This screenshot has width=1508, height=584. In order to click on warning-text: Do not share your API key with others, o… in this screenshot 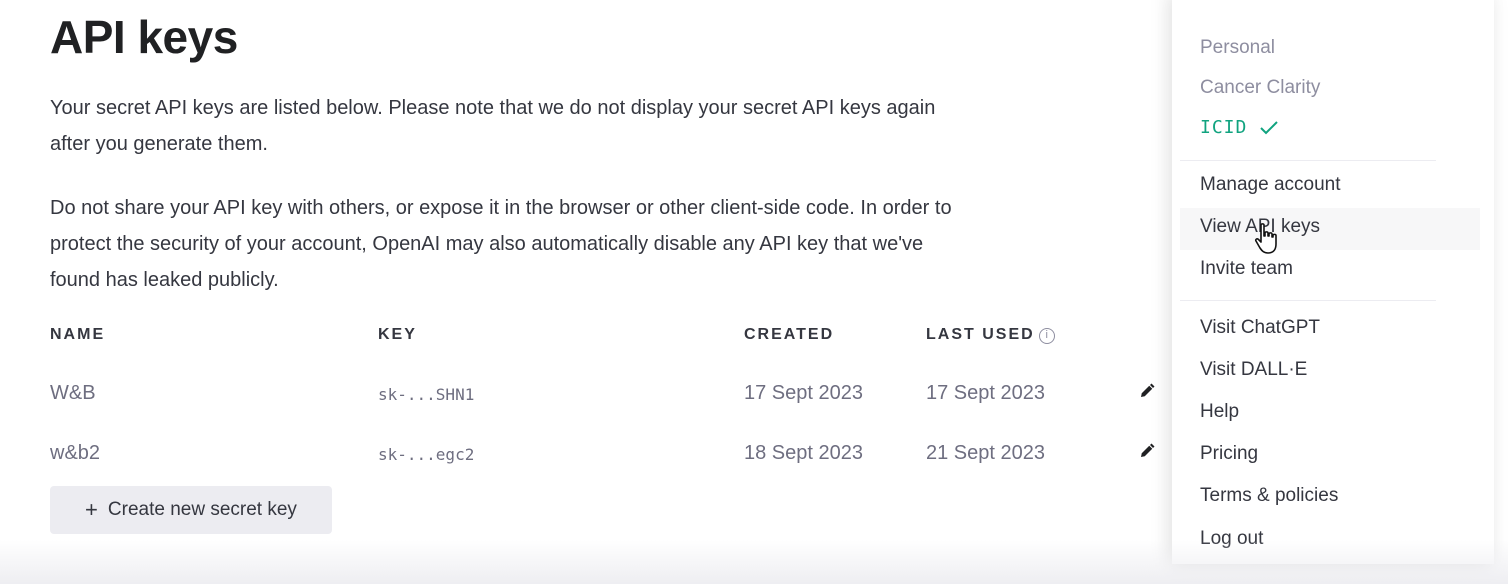, I will do `click(501, 244)`.